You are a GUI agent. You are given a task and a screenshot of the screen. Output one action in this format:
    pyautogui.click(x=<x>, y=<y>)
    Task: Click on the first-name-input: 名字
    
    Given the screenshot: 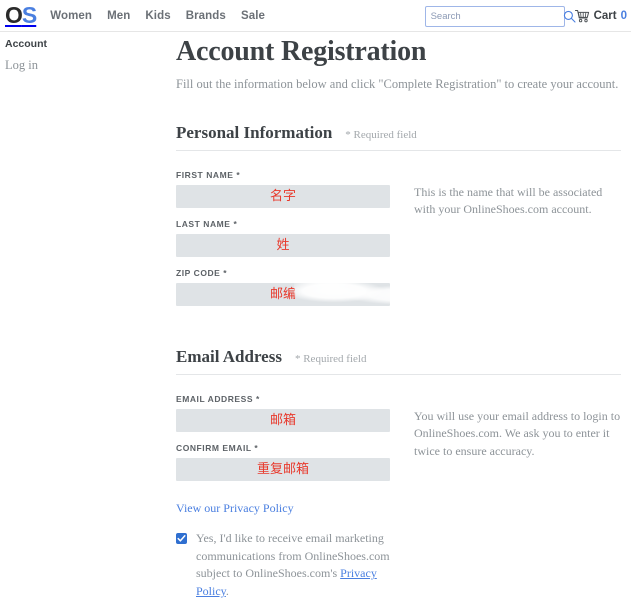 What is the action you would take?
    pyautogui.click(x=283, y=196)
    